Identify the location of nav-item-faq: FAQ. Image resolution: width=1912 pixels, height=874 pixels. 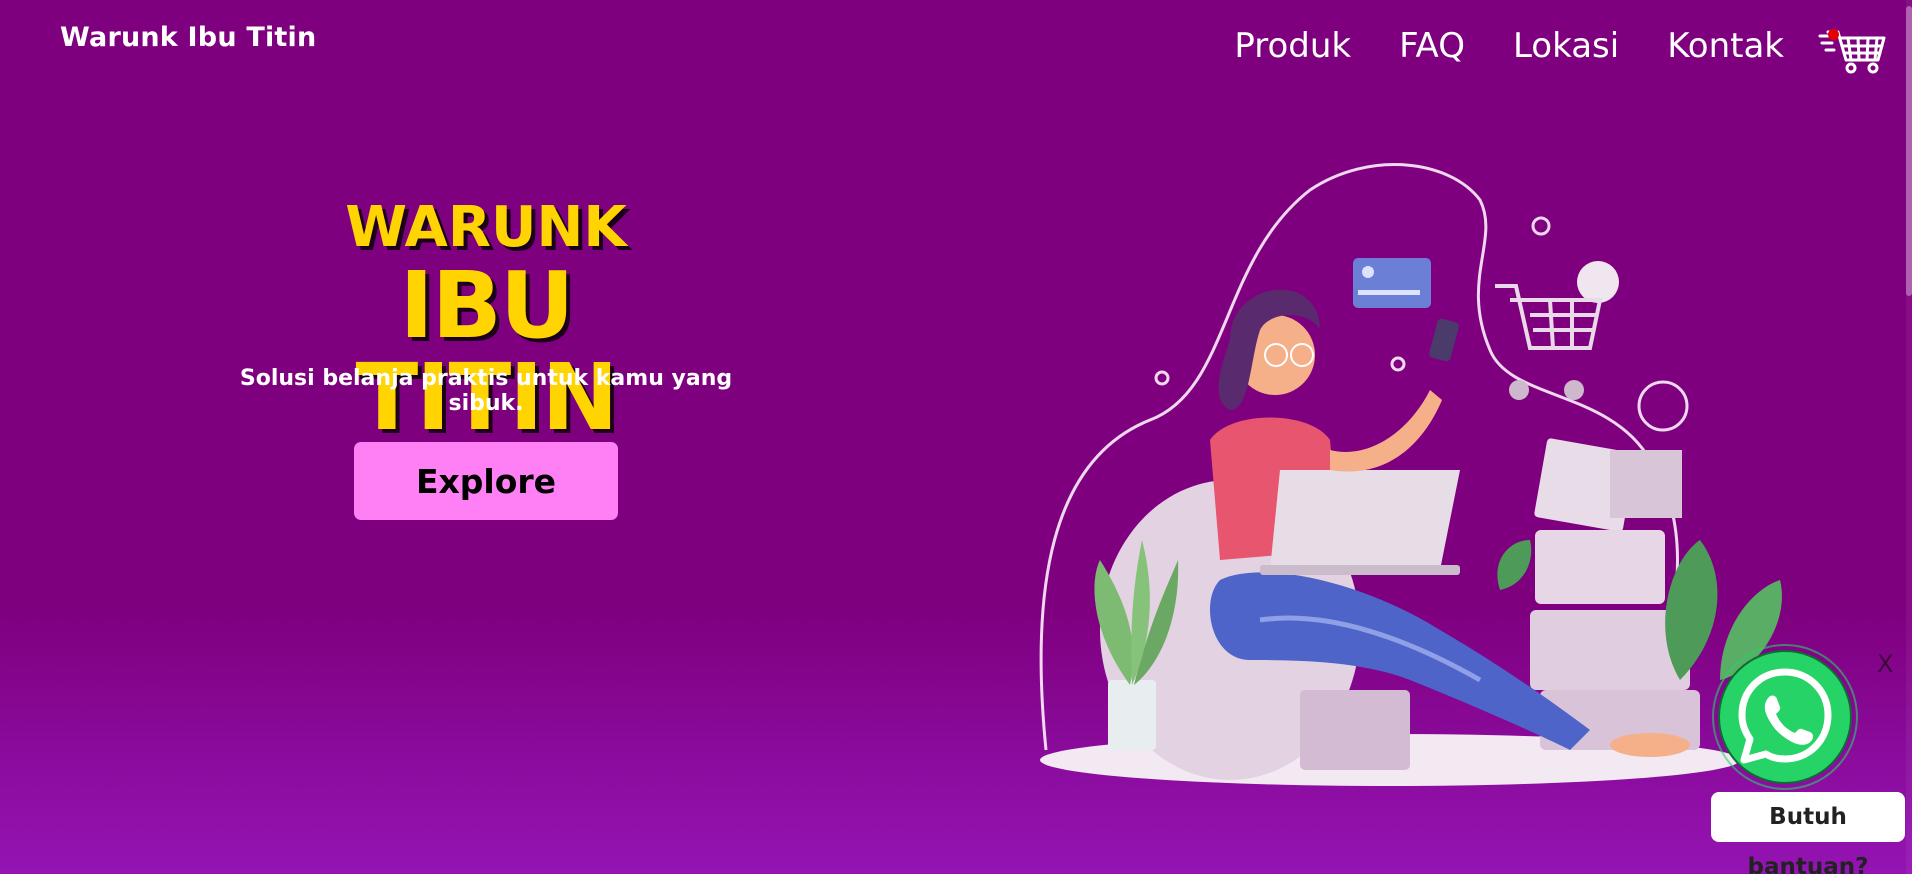
(1432, 46).